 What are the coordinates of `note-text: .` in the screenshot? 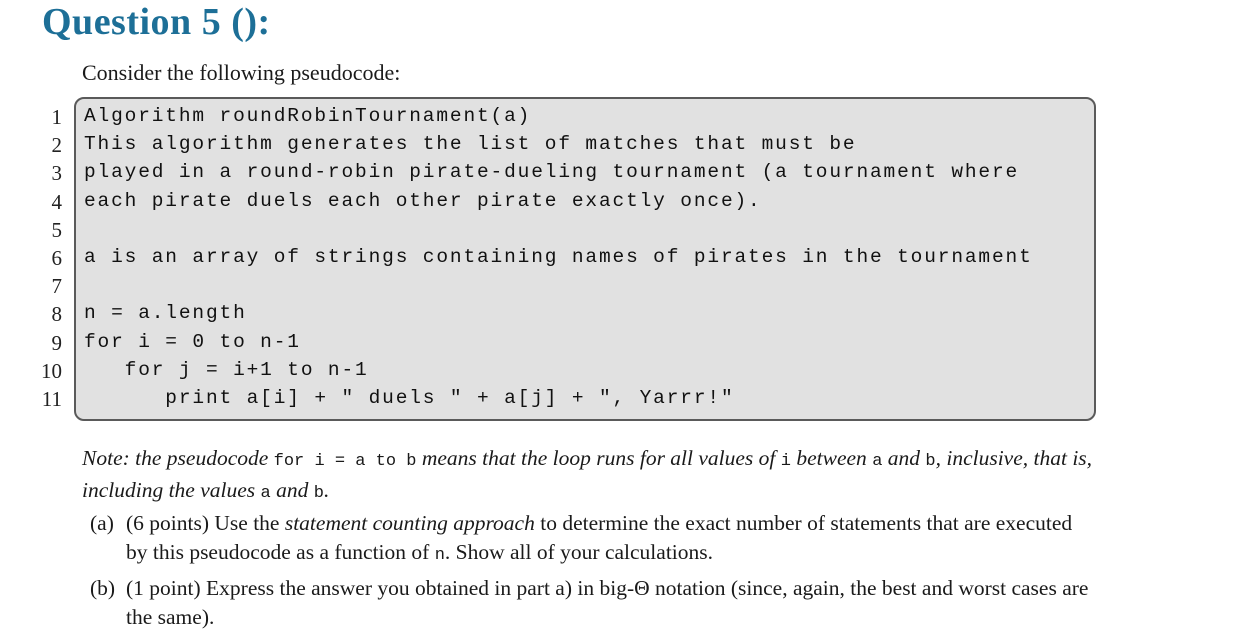 It's located at (326, 490).